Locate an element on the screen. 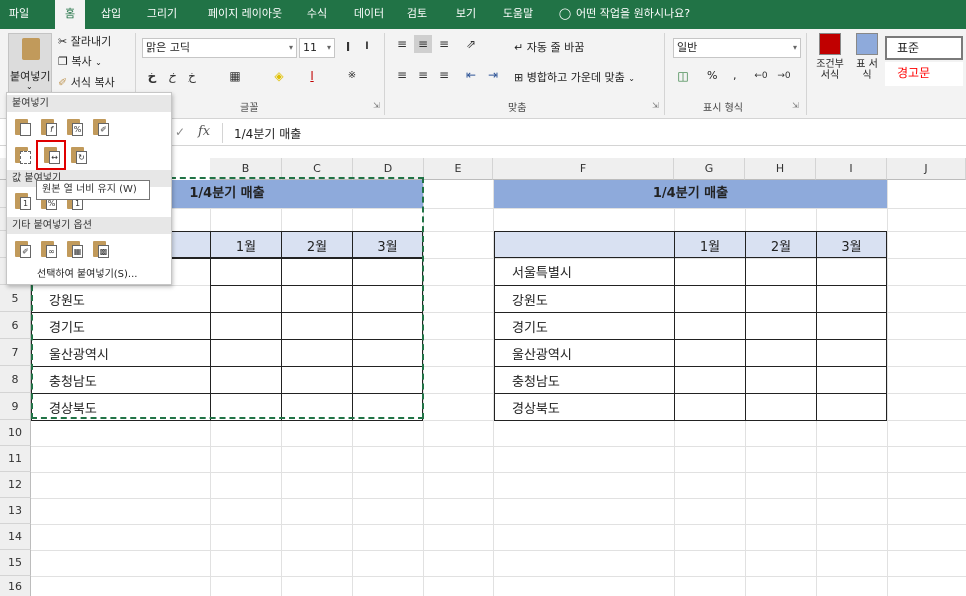 This screenshot has height=596, width=966. paste-transpose-icon: ↻ is located at coordinates (79, 155).